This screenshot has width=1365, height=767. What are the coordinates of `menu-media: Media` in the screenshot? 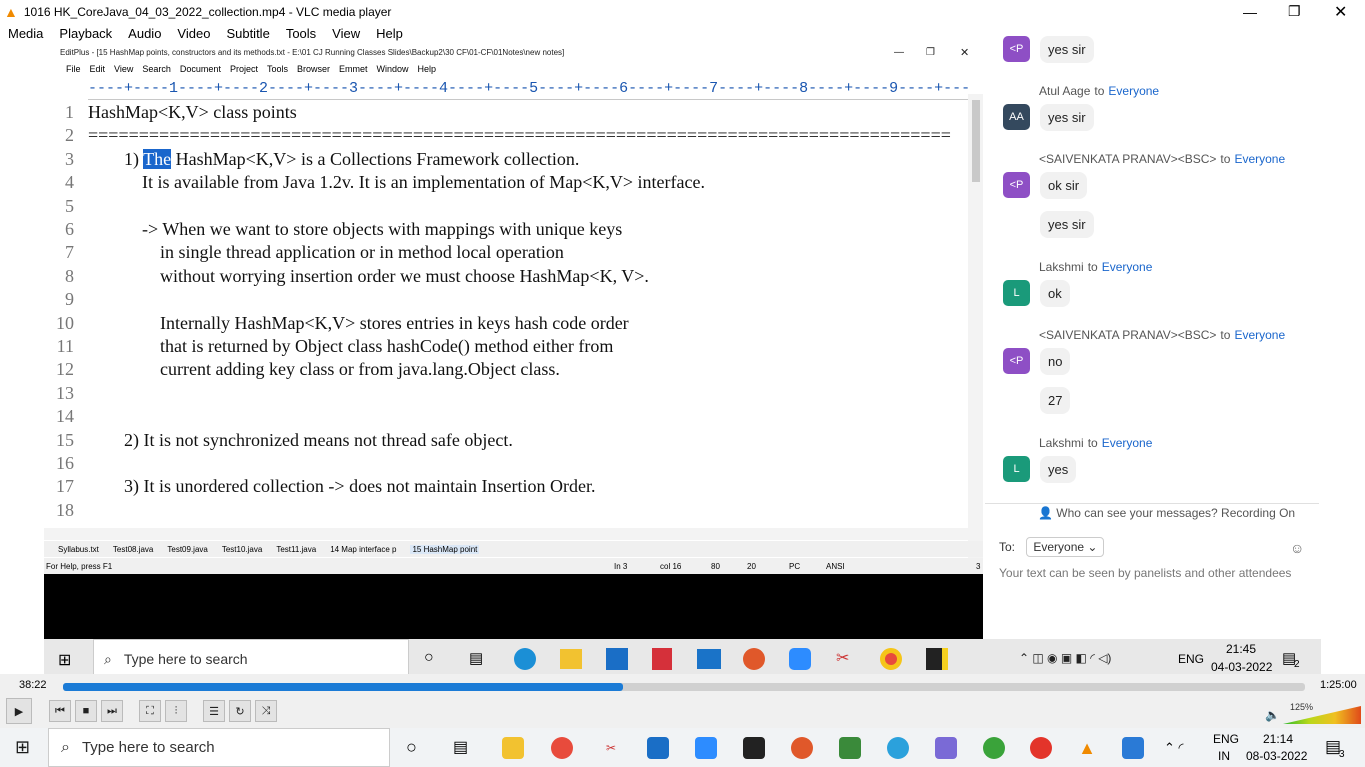 It's located at (25, 33).